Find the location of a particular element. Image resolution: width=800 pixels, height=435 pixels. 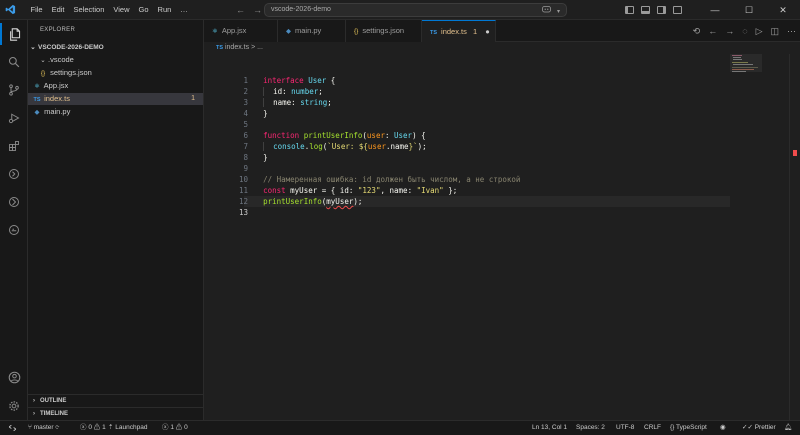

tab-label: App.jsx is located at coordinates (234, 30).